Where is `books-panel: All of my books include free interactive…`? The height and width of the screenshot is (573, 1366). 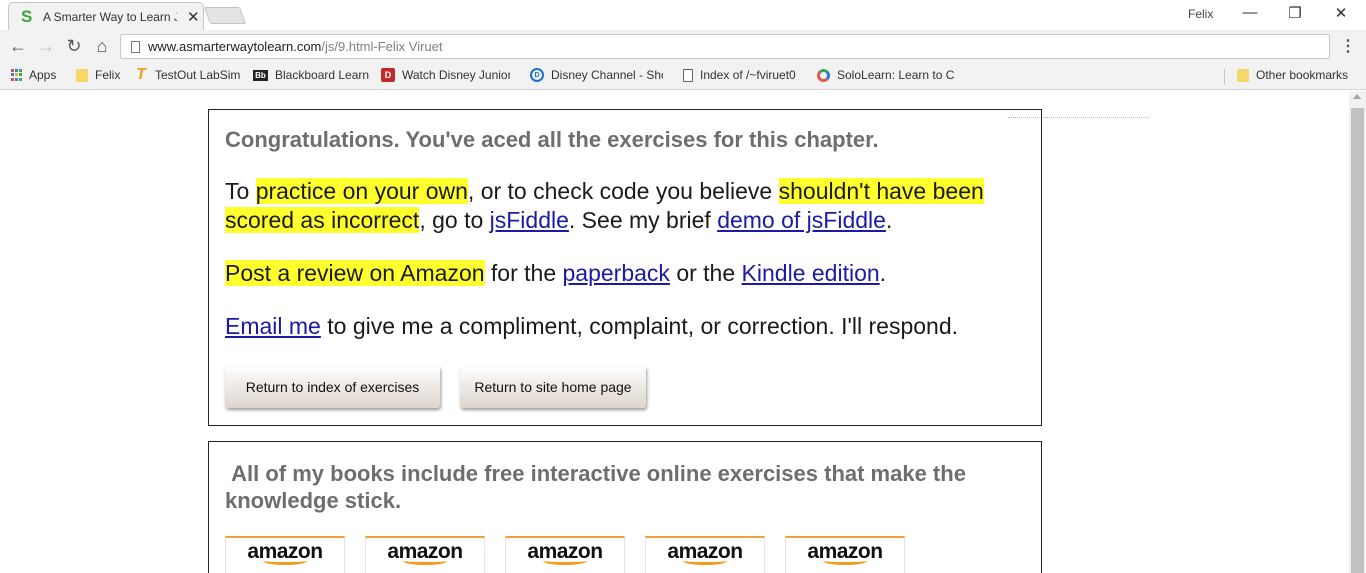
books-panel: All of my books include free interactive… is located at coordinates (625, 507).